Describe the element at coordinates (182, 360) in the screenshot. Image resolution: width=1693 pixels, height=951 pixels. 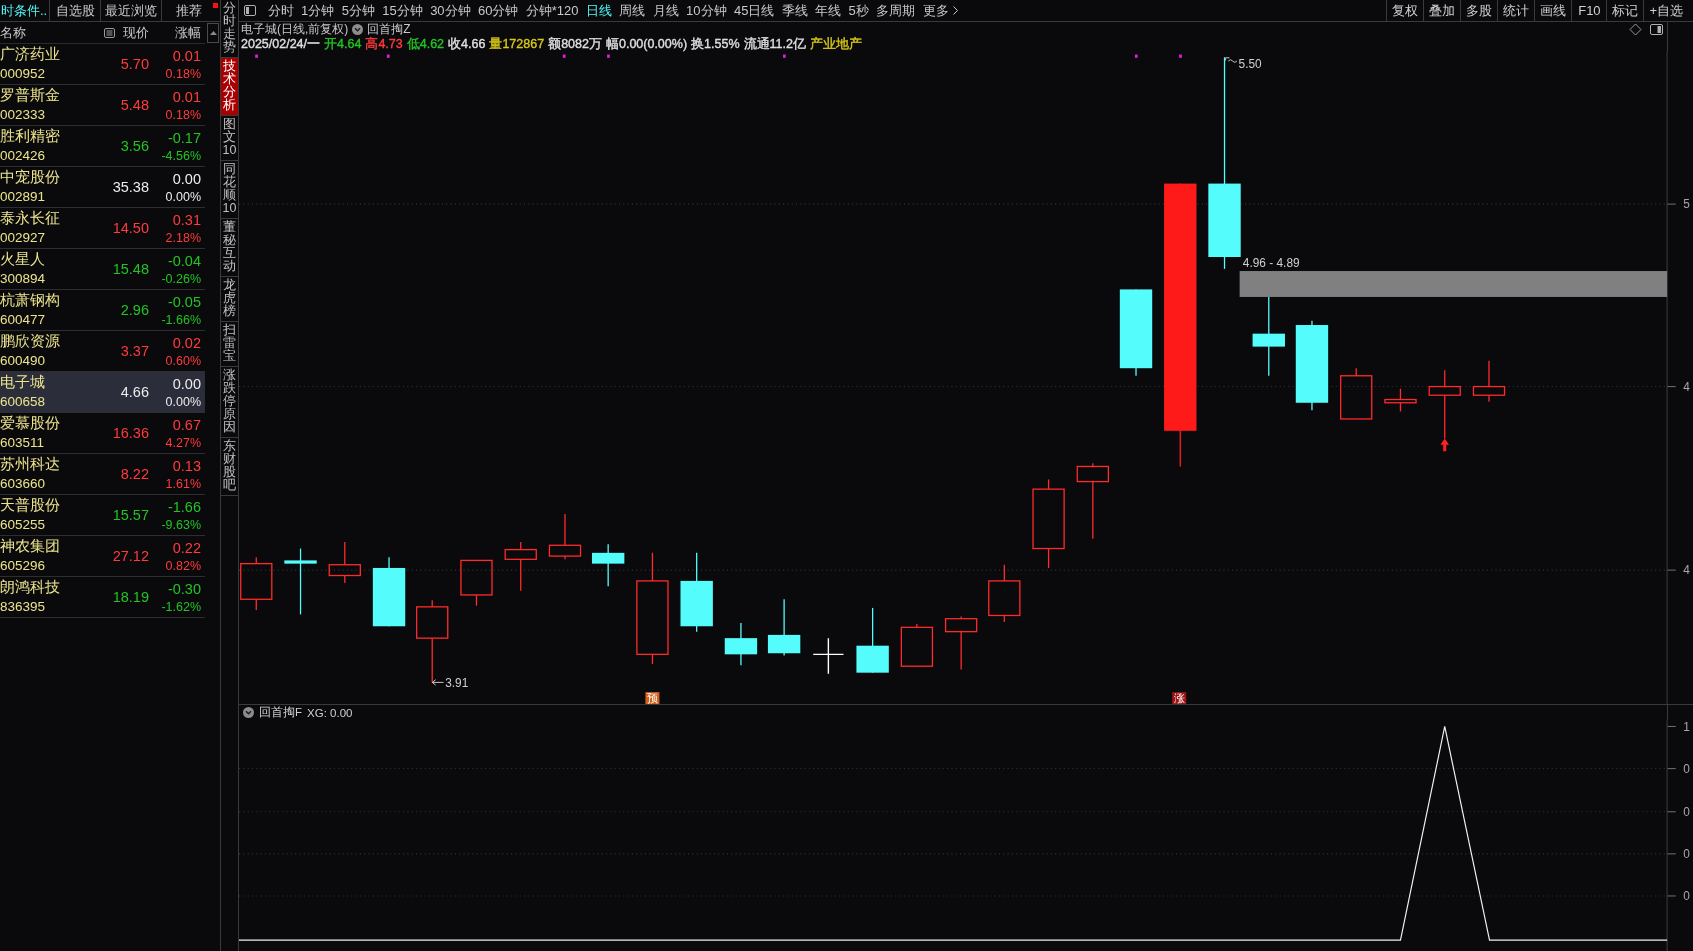
I see `percent-change: 0.60%` at that location.